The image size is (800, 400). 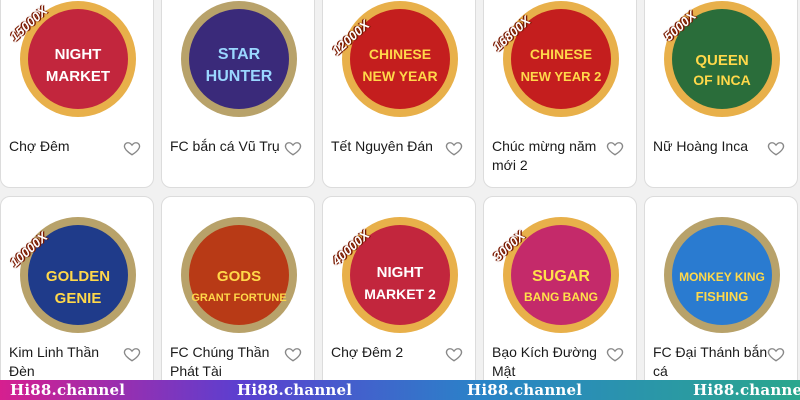 I want to click on game-card: SUGAR BANG BANG 3000X Bạo Kích Đường Mật, so click(x=560, y=296).